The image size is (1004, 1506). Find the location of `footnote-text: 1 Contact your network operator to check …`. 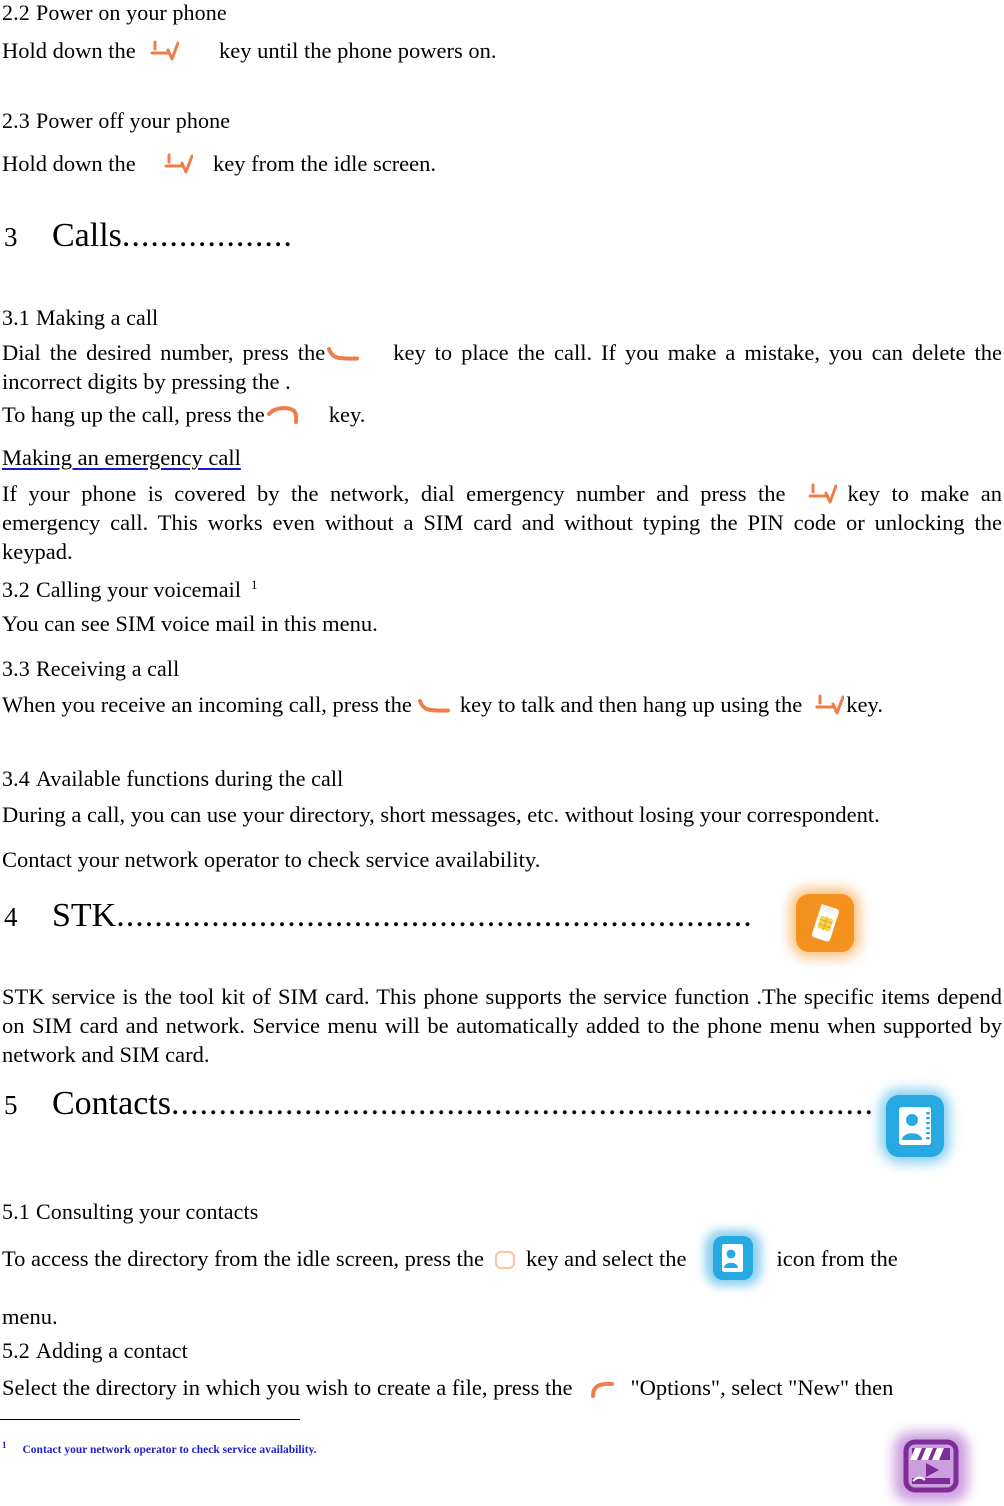

footnote-text: 1 Contact your network operator to check … is located at coordinates (159, 1447).